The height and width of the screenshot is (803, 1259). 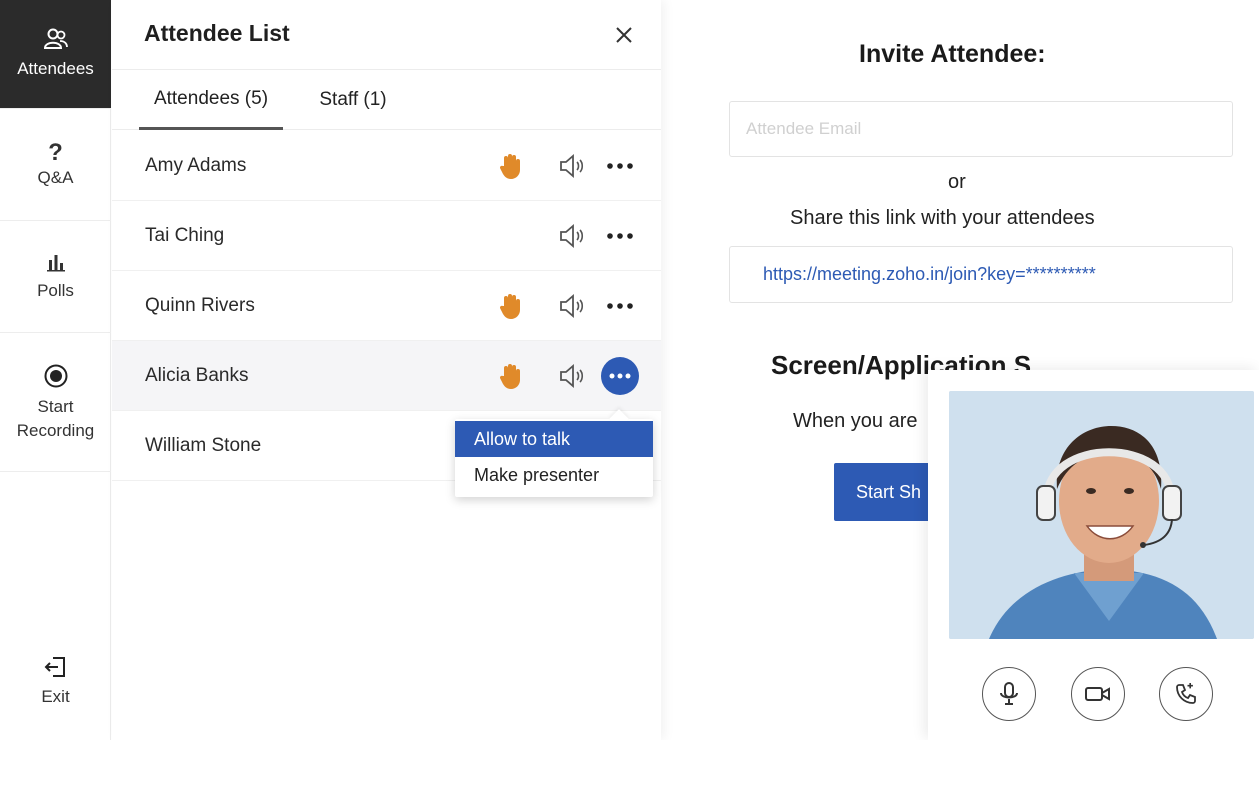 I want to click on tab-staff: Staff (1), so click(x=353, y=100).